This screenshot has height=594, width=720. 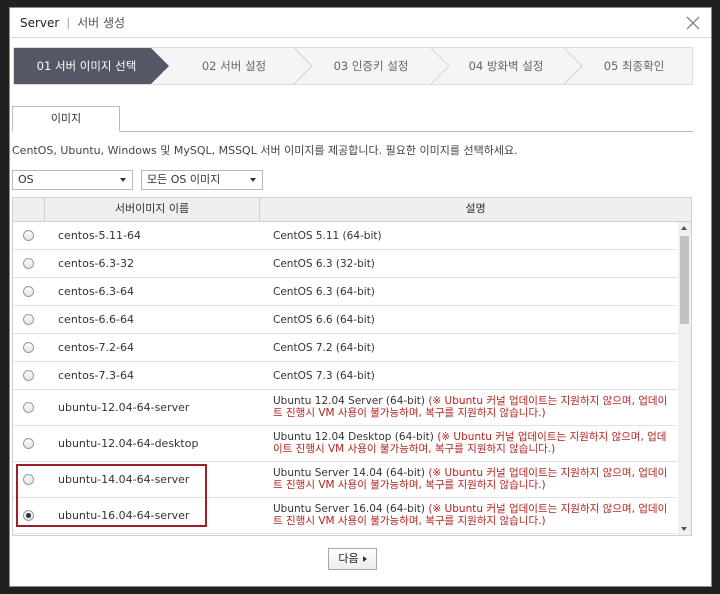 What do you see at coordinates (29, 209) in the screenshot?
I see `header-select-column` at bounding box center [29, 209].